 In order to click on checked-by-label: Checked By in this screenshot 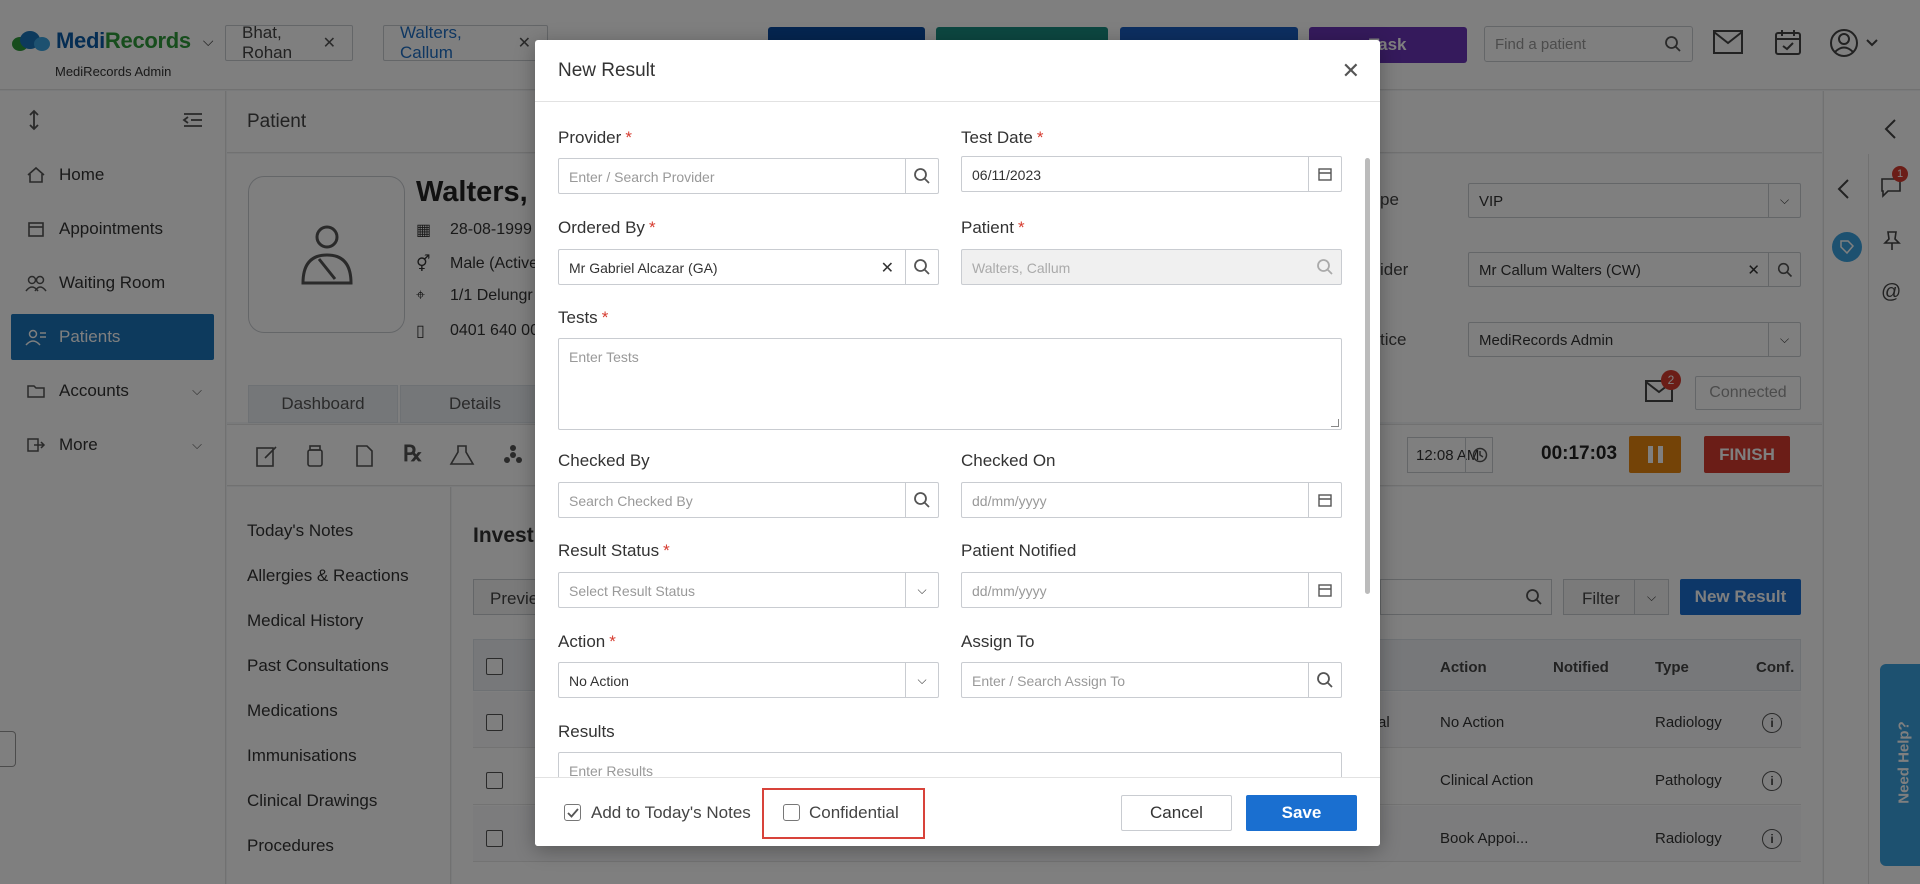, I will do `click(604, 460)`.